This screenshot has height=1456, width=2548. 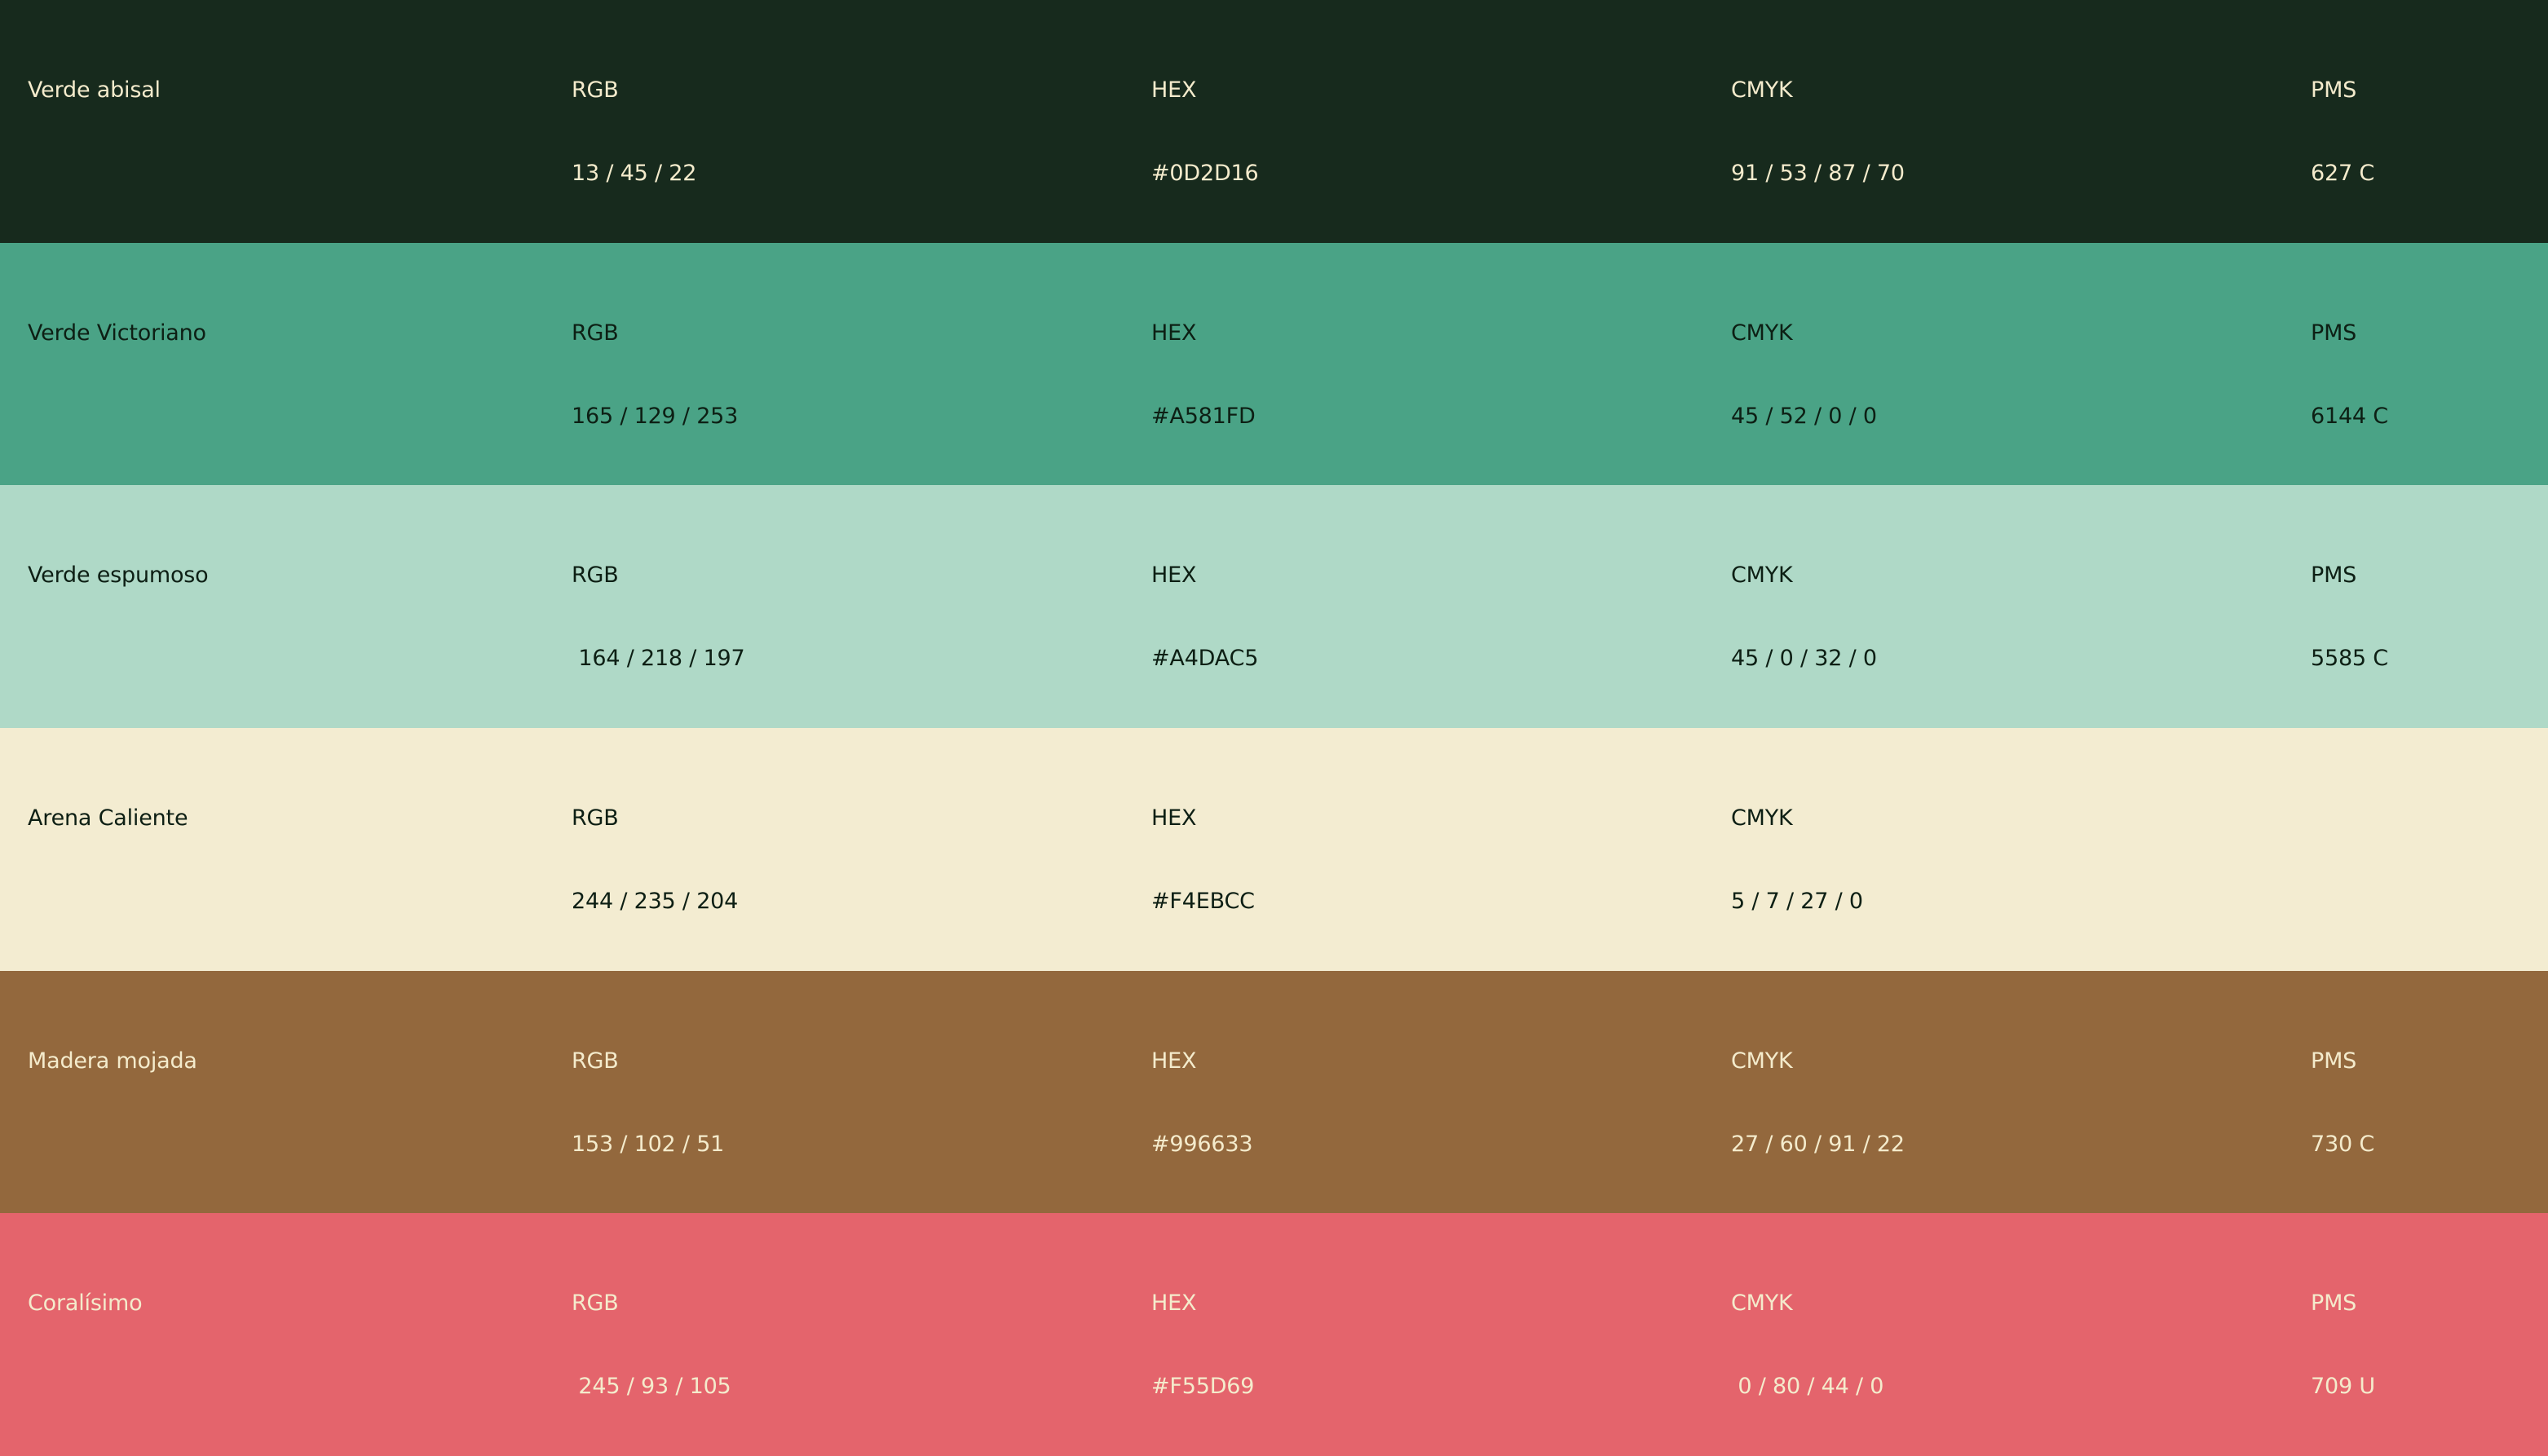 I want to click on hex-value: #A581FD, so click(x=1203, y=416).